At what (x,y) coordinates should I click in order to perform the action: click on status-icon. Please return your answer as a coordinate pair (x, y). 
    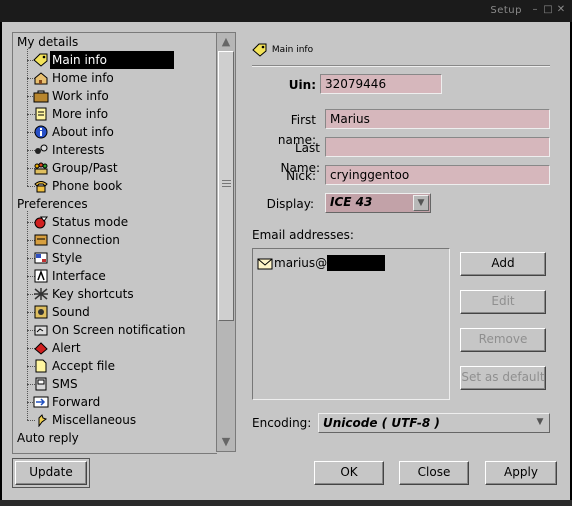
    Looking at the image, I should click on (41, 222).